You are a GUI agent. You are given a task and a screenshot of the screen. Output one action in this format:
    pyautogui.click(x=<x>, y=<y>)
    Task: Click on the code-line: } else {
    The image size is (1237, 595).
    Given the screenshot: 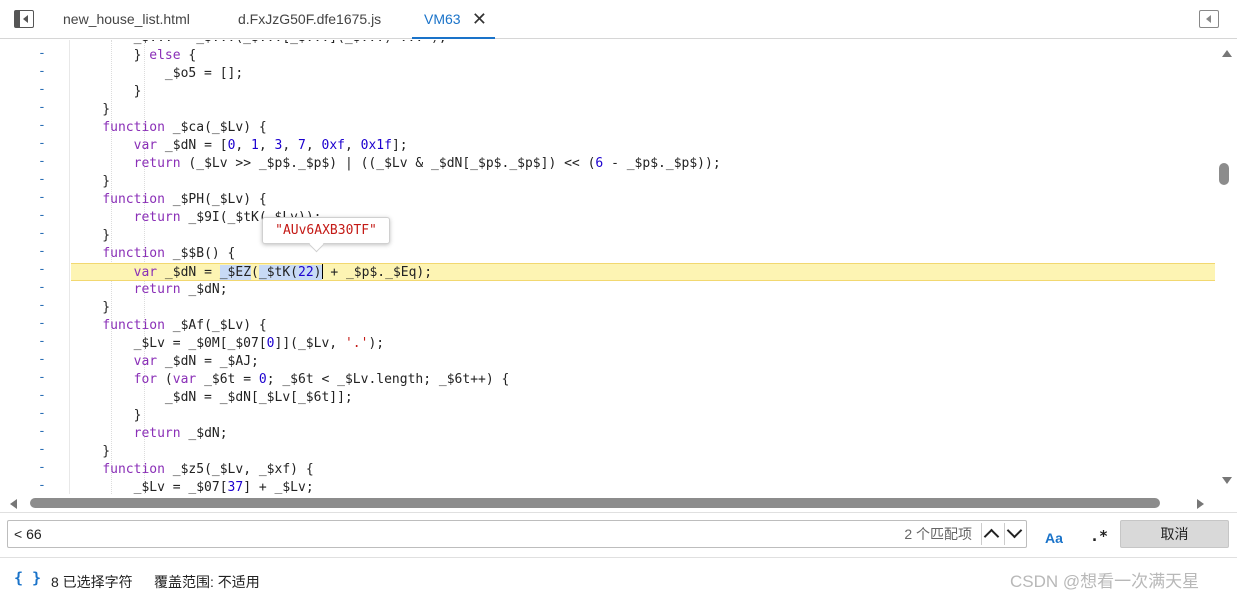 What is the action you would take?
    pyautogui.click(x=134, y=55)
    